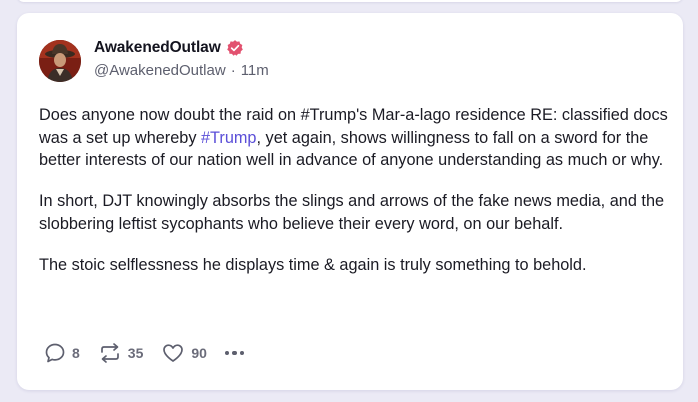 The height and width of the screenshot is (402, 698). I want to click on post-actions: 8 35 90, so click(144, 353).